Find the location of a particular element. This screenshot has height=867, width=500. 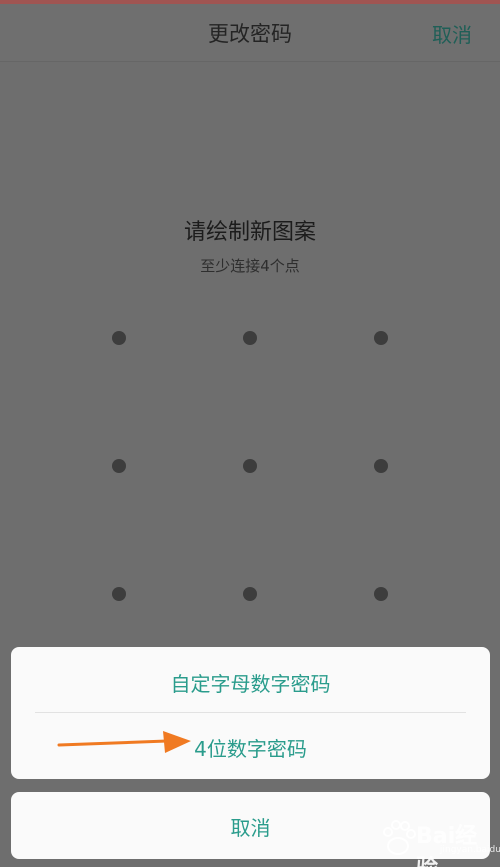

baidu-watermark: Bai经验 jingyan.baidu.com is located at coordinates (439, 839).